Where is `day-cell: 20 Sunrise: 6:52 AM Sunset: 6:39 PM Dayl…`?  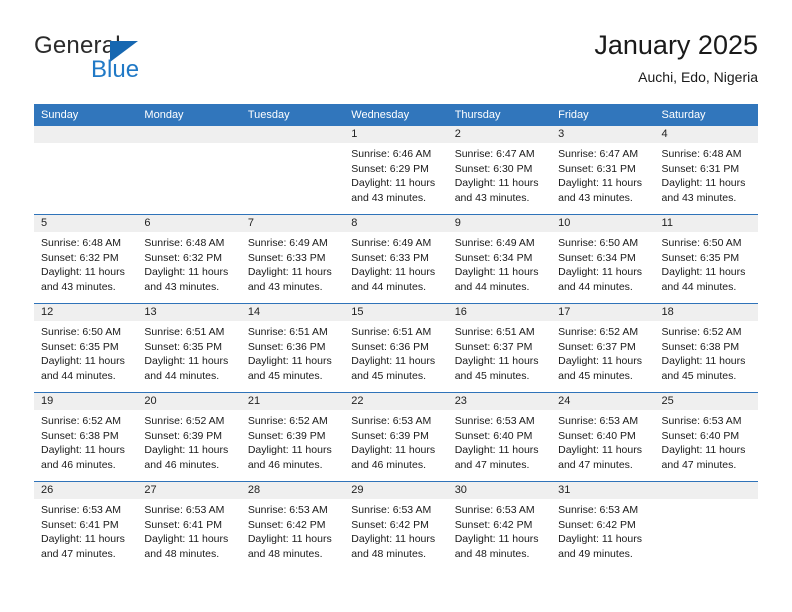 day-cell: 20 Sunrise: 6:52 AM Sunset: 6:39 PM Dayl… is located at coordinates (189, 437).